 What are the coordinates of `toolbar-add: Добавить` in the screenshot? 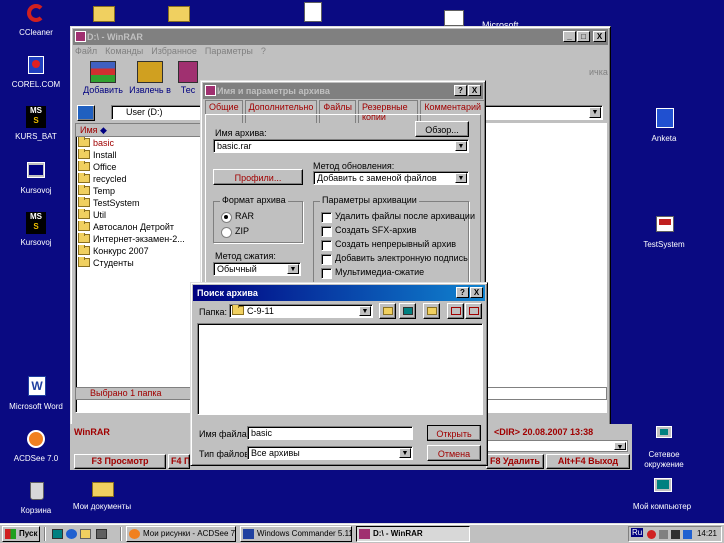 It's located at (103, 78).